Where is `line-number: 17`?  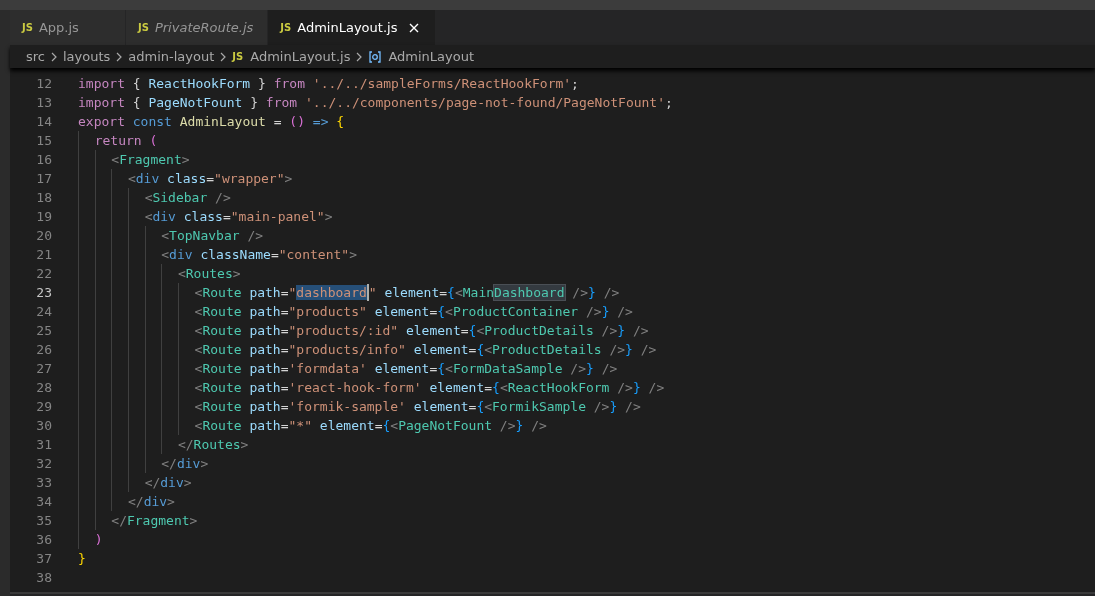
line-number: 17 is located at coordinates (43, 178).